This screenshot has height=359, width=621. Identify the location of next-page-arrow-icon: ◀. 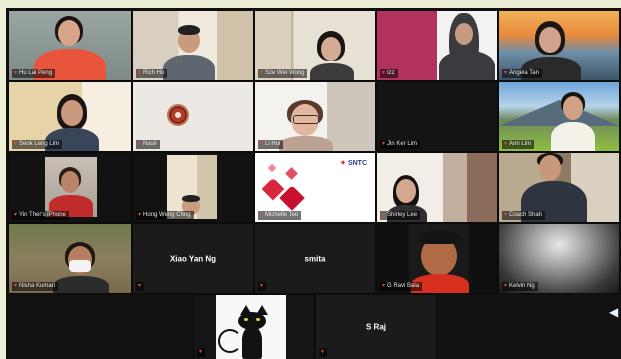
(614, 312).